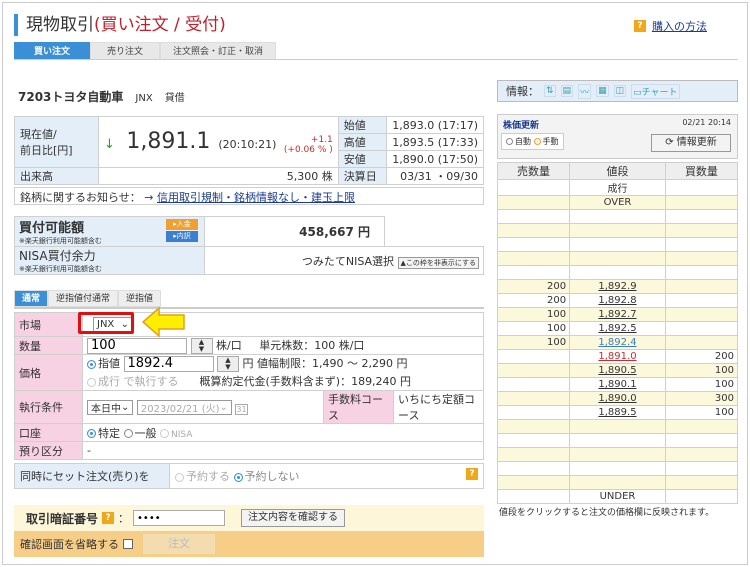 The height and width of the screenshot is (567, 750). I want to click on order-book-row: 1,889.5 100, so click(617, 412).